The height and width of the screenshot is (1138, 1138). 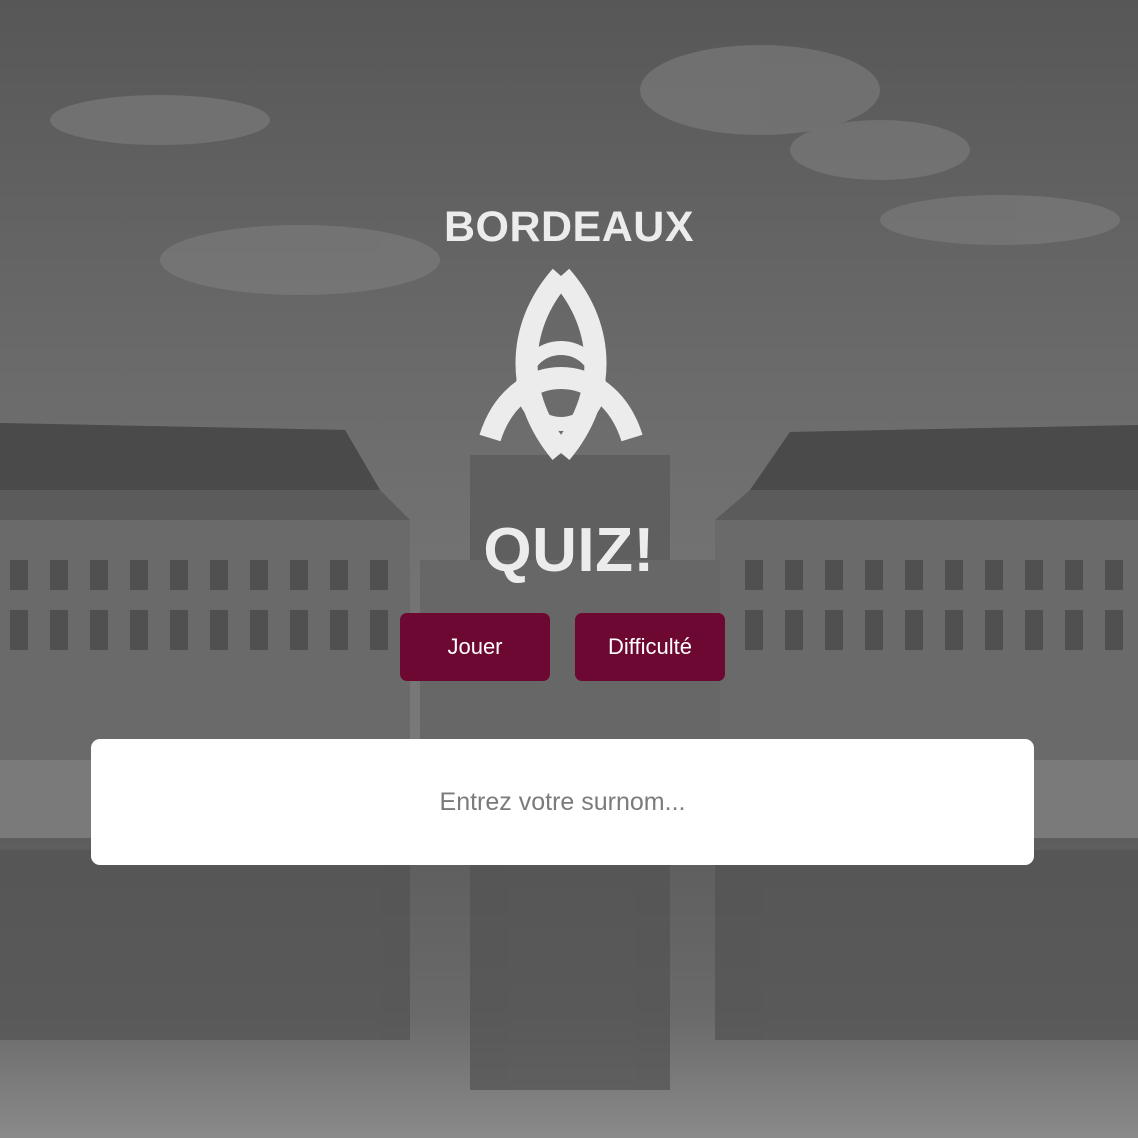 I want to click on nickname-box, so click(x=562, y=802).